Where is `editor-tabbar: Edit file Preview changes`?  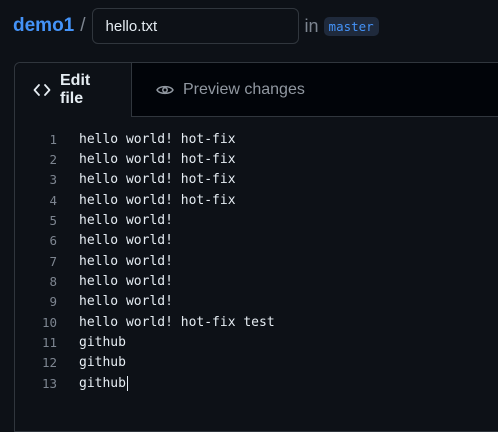
editor-tabbar: Edit file Preview changes is located at coordinates (256, 90).